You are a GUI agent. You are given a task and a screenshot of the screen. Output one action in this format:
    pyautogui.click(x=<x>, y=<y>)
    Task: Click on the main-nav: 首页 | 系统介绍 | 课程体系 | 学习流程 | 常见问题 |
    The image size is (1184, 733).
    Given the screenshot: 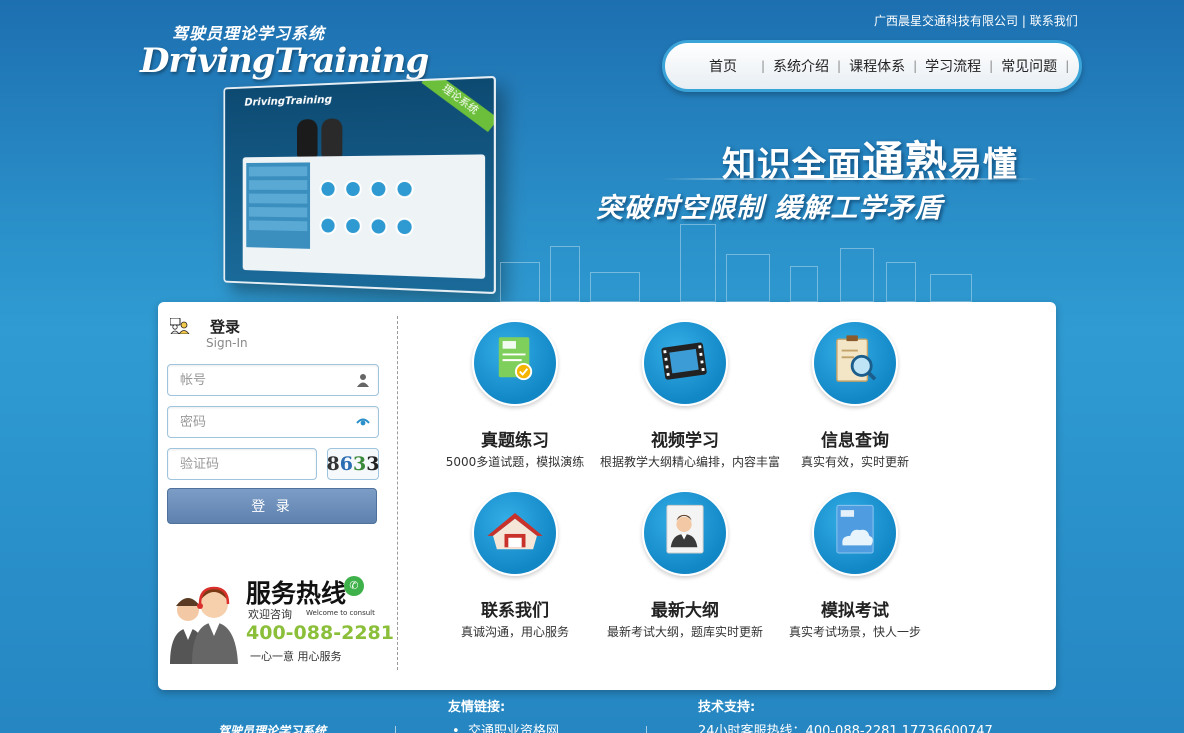 What is the action you would take?
    pyautogui.click(x=872, y=66)
    